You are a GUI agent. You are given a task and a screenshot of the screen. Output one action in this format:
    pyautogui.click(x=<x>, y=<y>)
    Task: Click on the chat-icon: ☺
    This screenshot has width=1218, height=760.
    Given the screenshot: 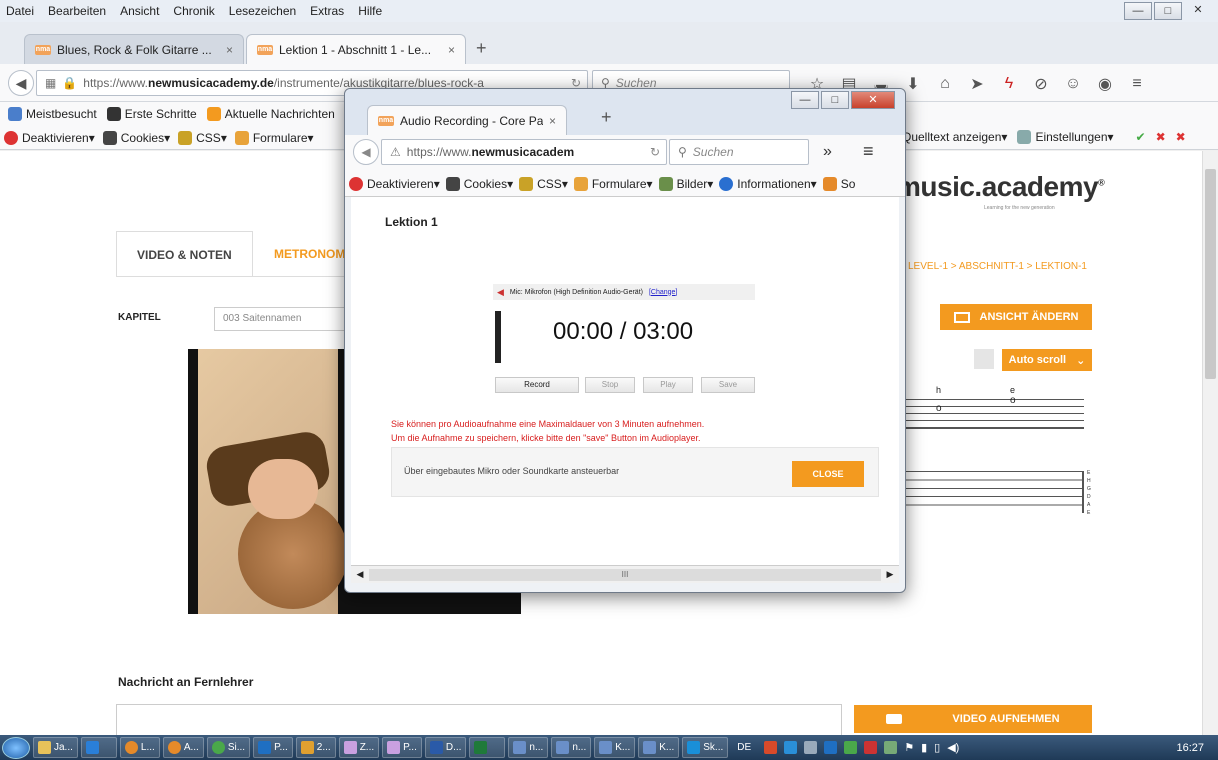 What is the action you would take?
    pyautogui.click(x=1073, y=84)
    